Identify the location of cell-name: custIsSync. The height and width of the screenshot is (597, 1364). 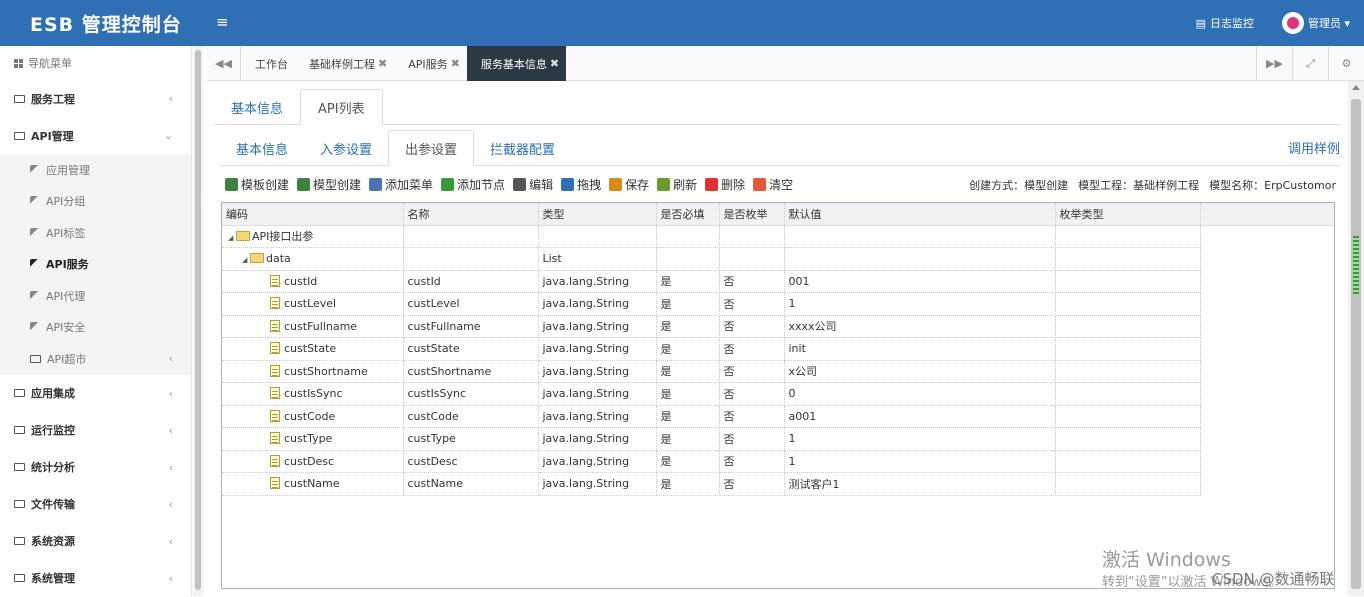
(471, 394).